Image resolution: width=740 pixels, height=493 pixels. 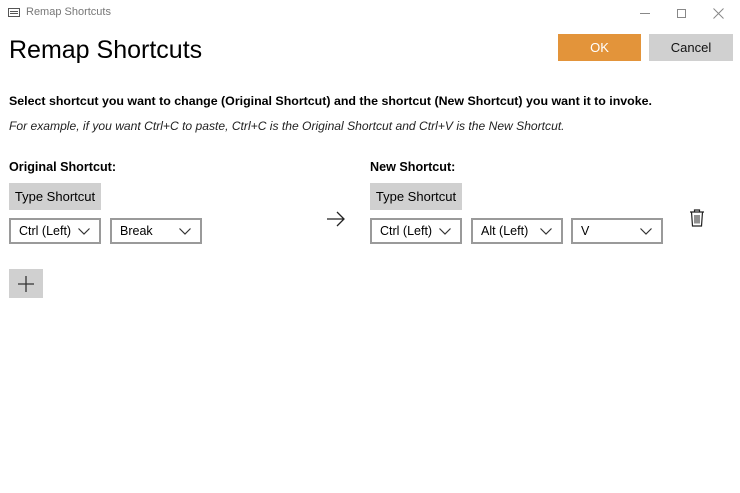 I want to click on new-type-shortcut-button: Type Shortcut, so click(x=416, y=196).